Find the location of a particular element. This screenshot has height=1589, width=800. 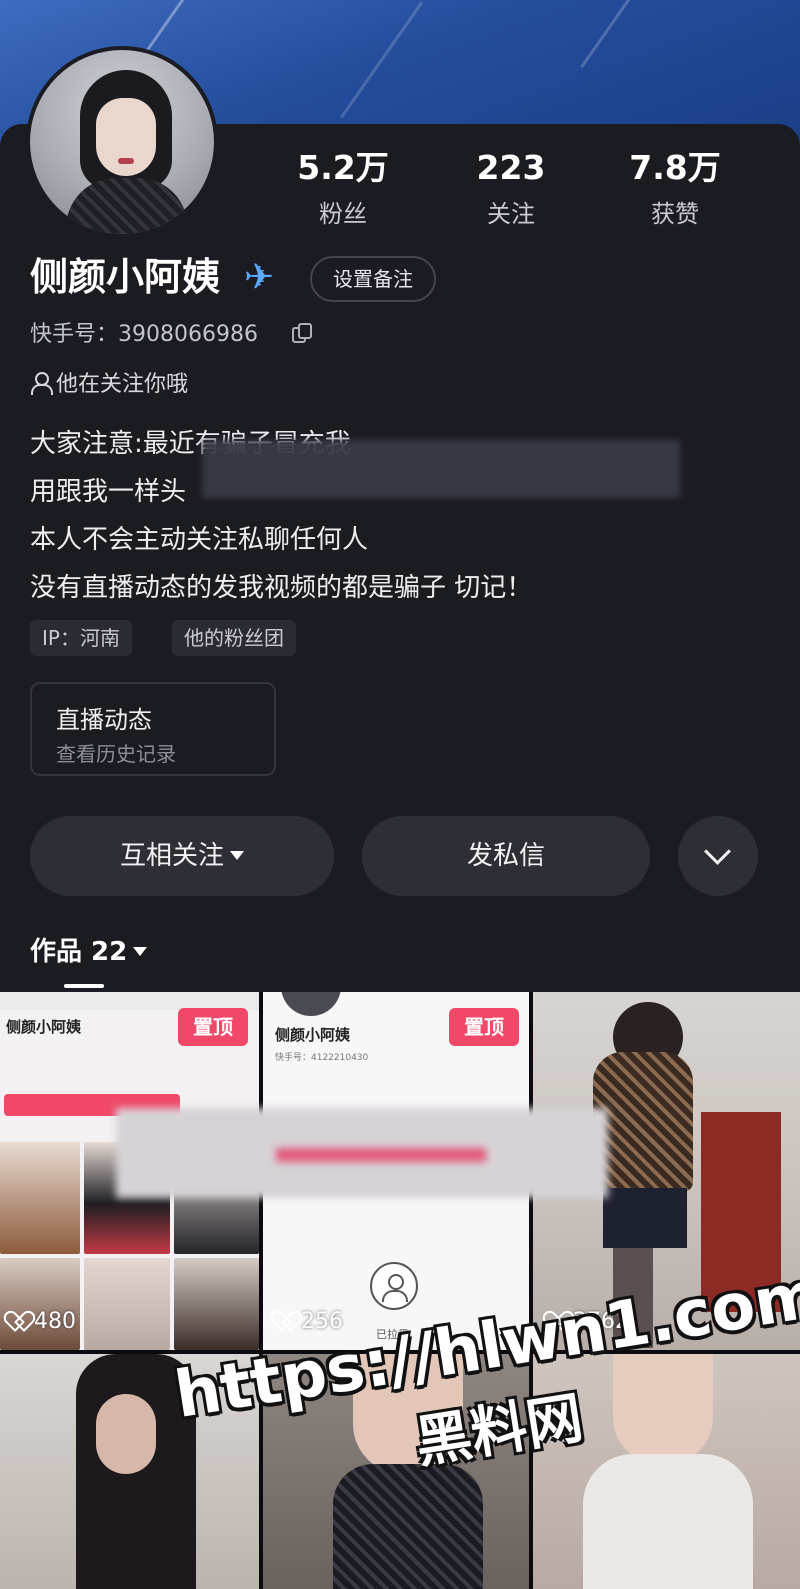

like-count-value: 256 is located at coordinates (322, 1321).